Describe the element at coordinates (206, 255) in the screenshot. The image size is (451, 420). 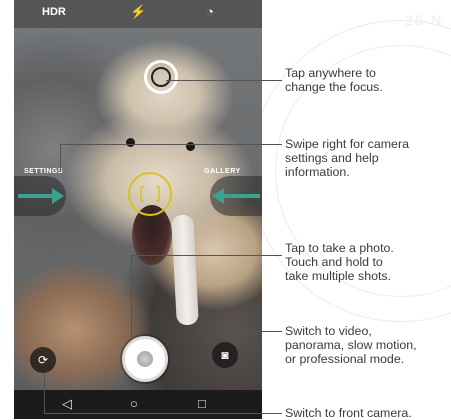
I see `callout-line-shutter-h` at that location.